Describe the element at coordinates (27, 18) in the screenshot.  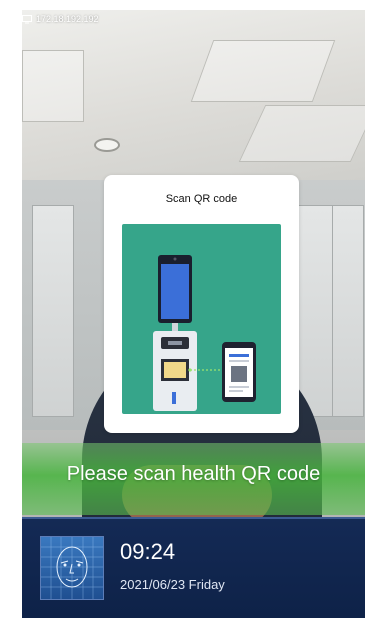
I see `monitor-icon` at that location.